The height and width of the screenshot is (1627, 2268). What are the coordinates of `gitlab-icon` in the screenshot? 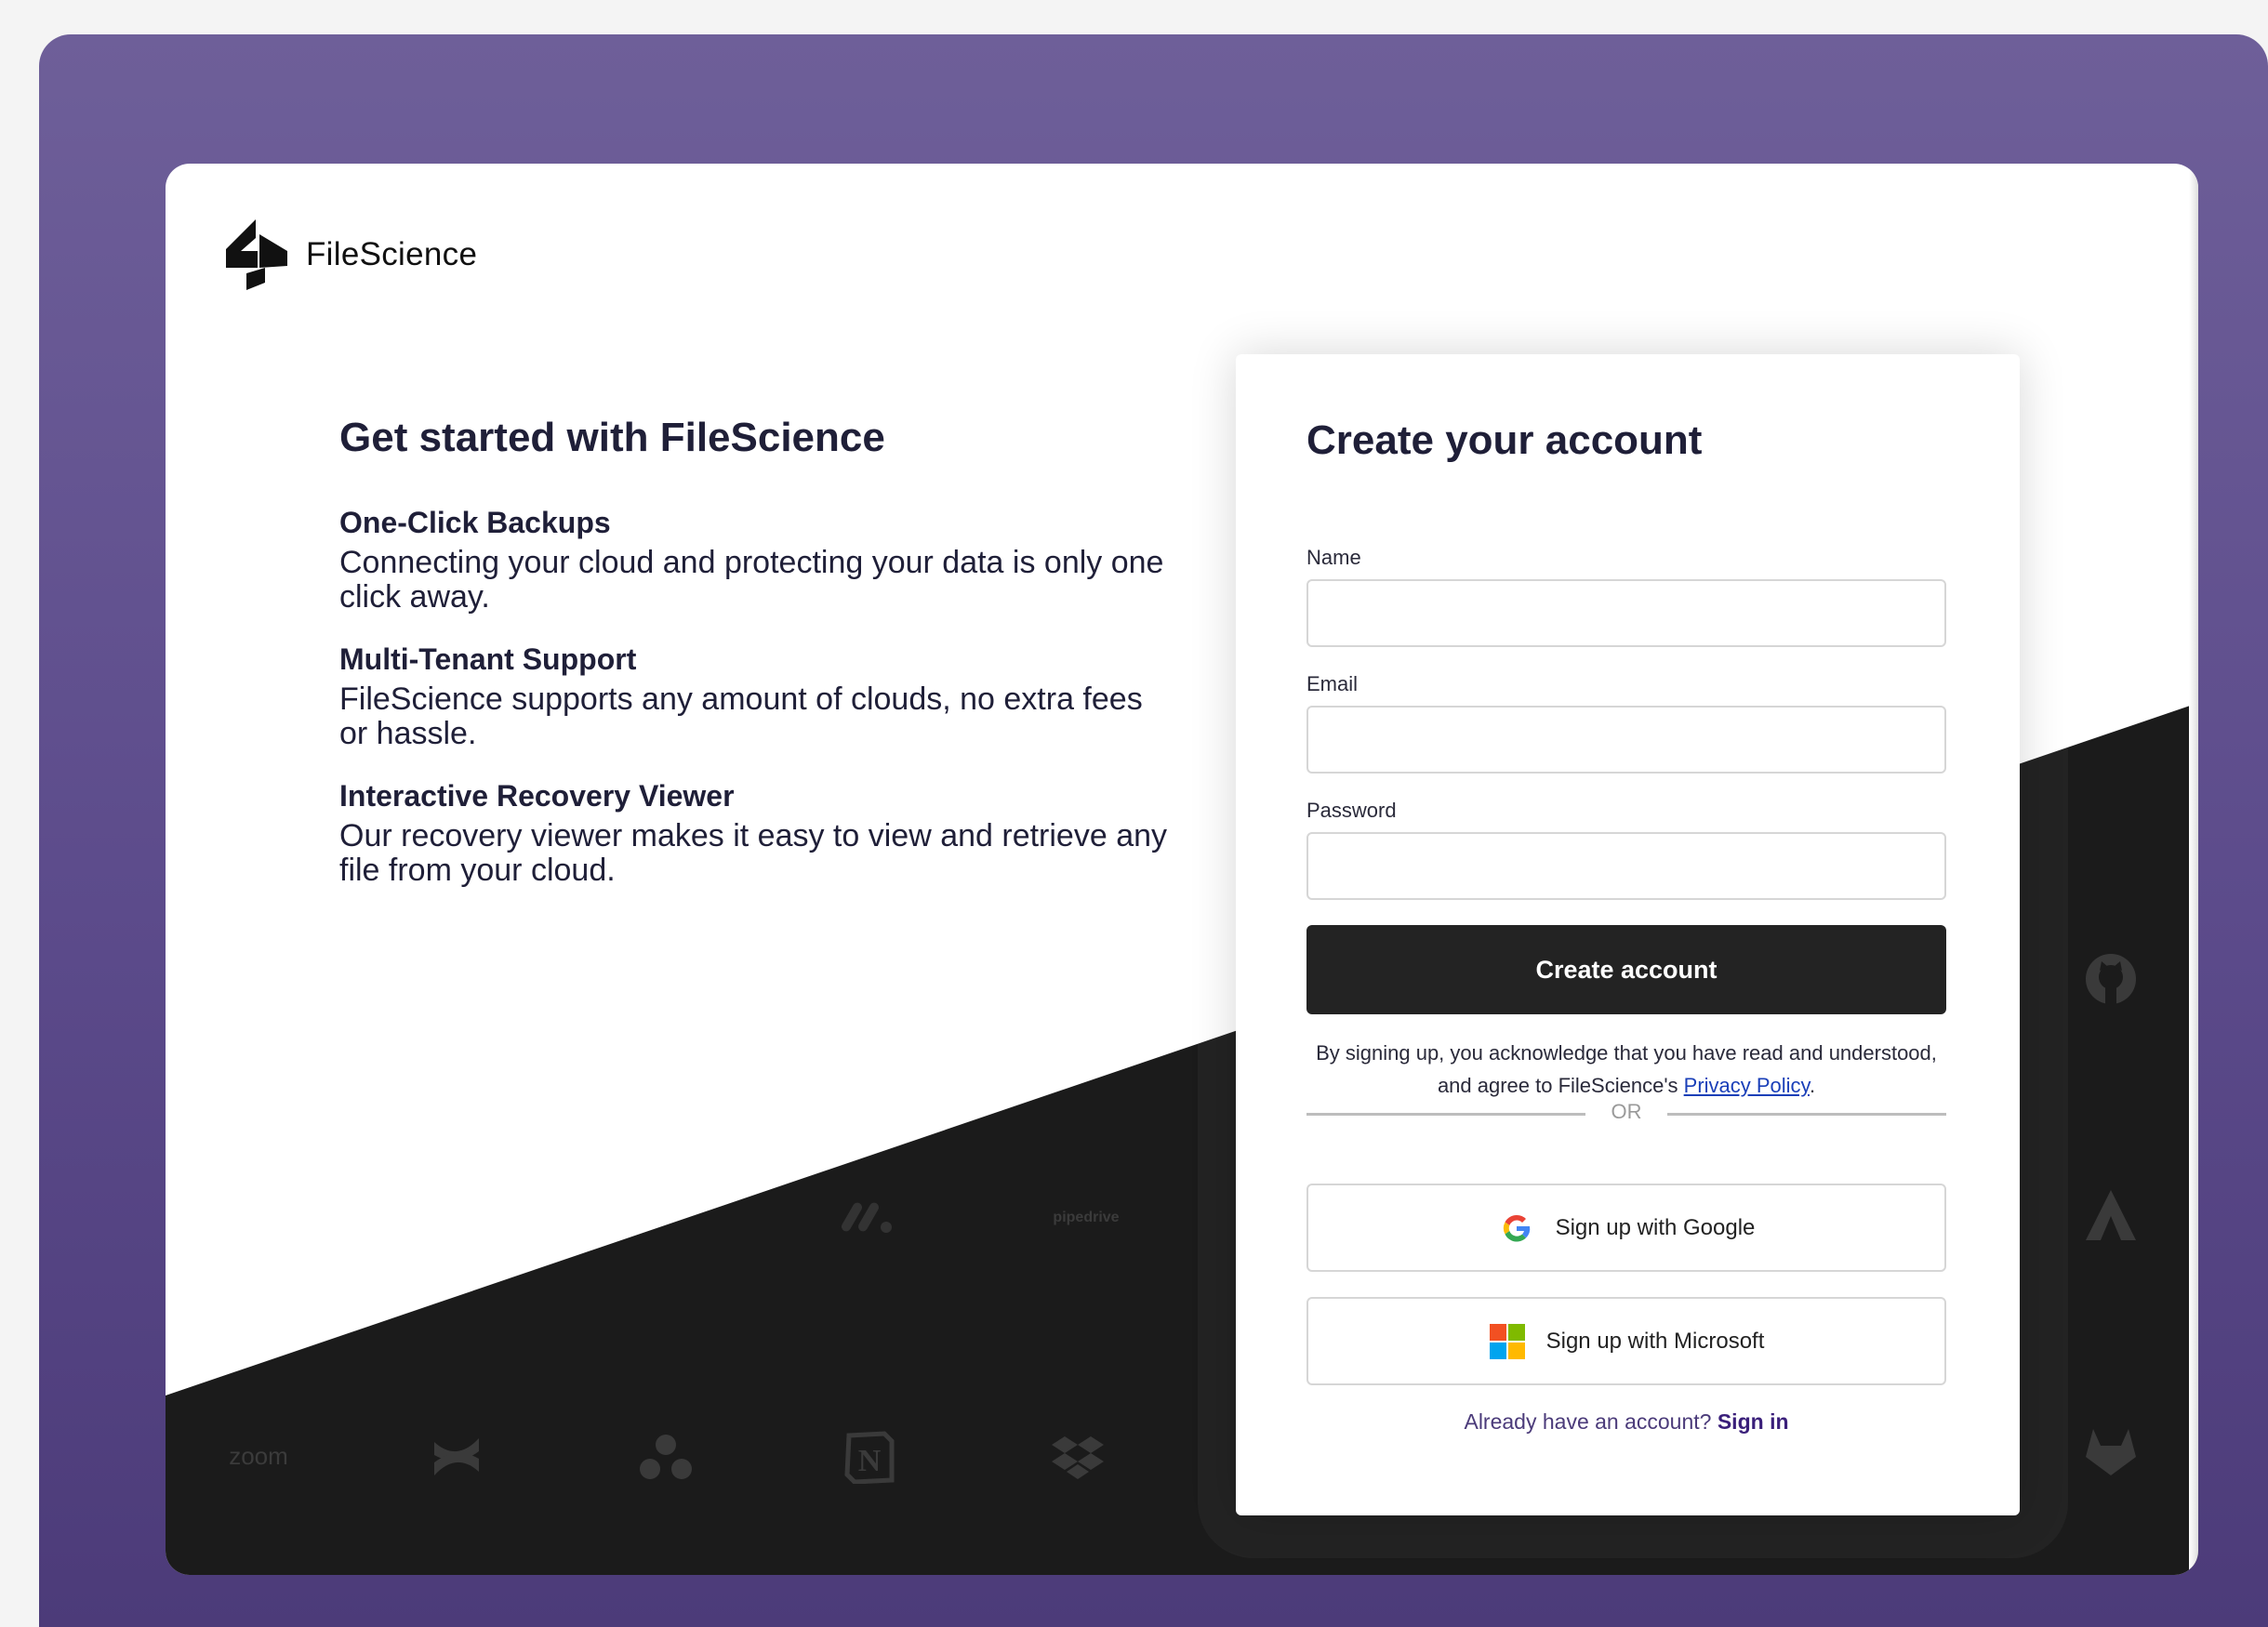 It's located at (2111, 1452).